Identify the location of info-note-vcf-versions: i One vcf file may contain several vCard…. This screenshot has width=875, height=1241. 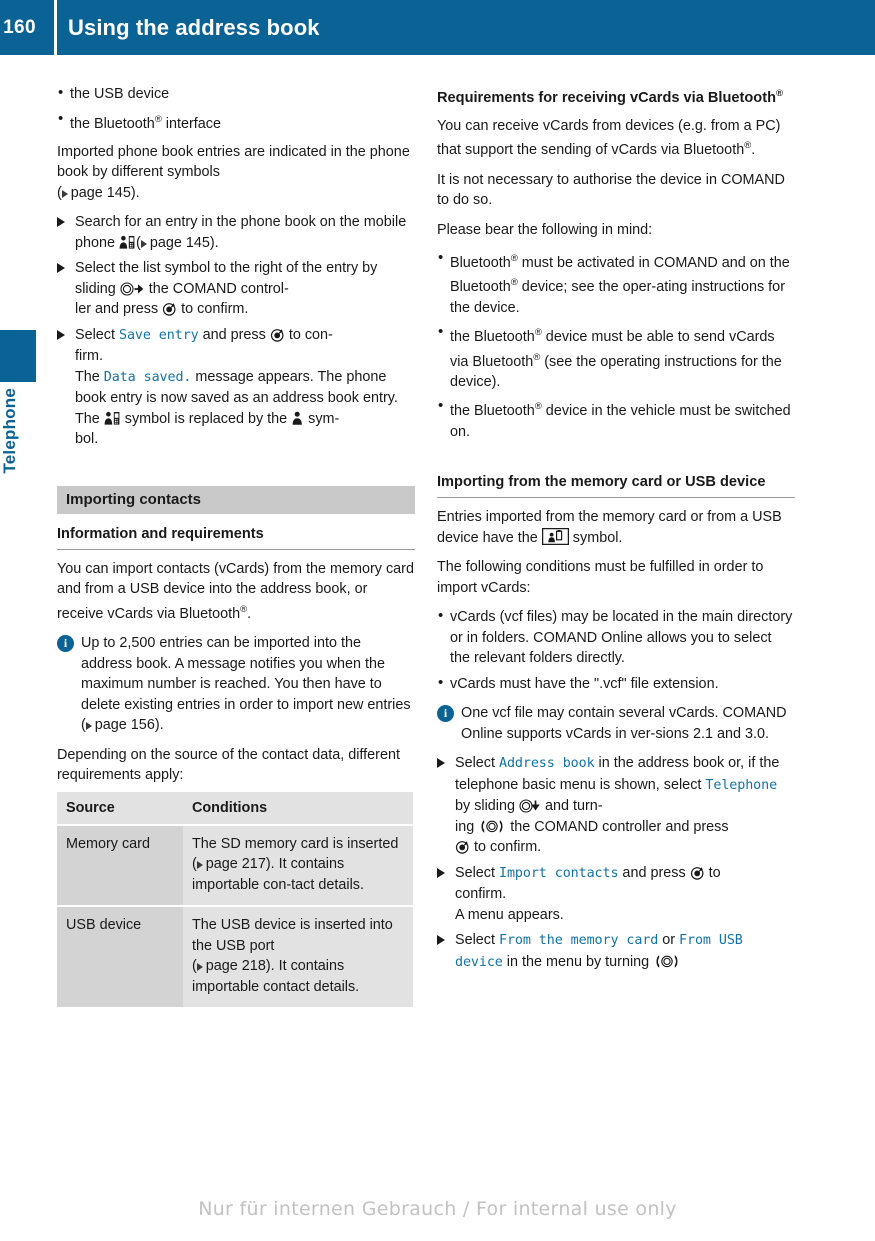
(616, 723).